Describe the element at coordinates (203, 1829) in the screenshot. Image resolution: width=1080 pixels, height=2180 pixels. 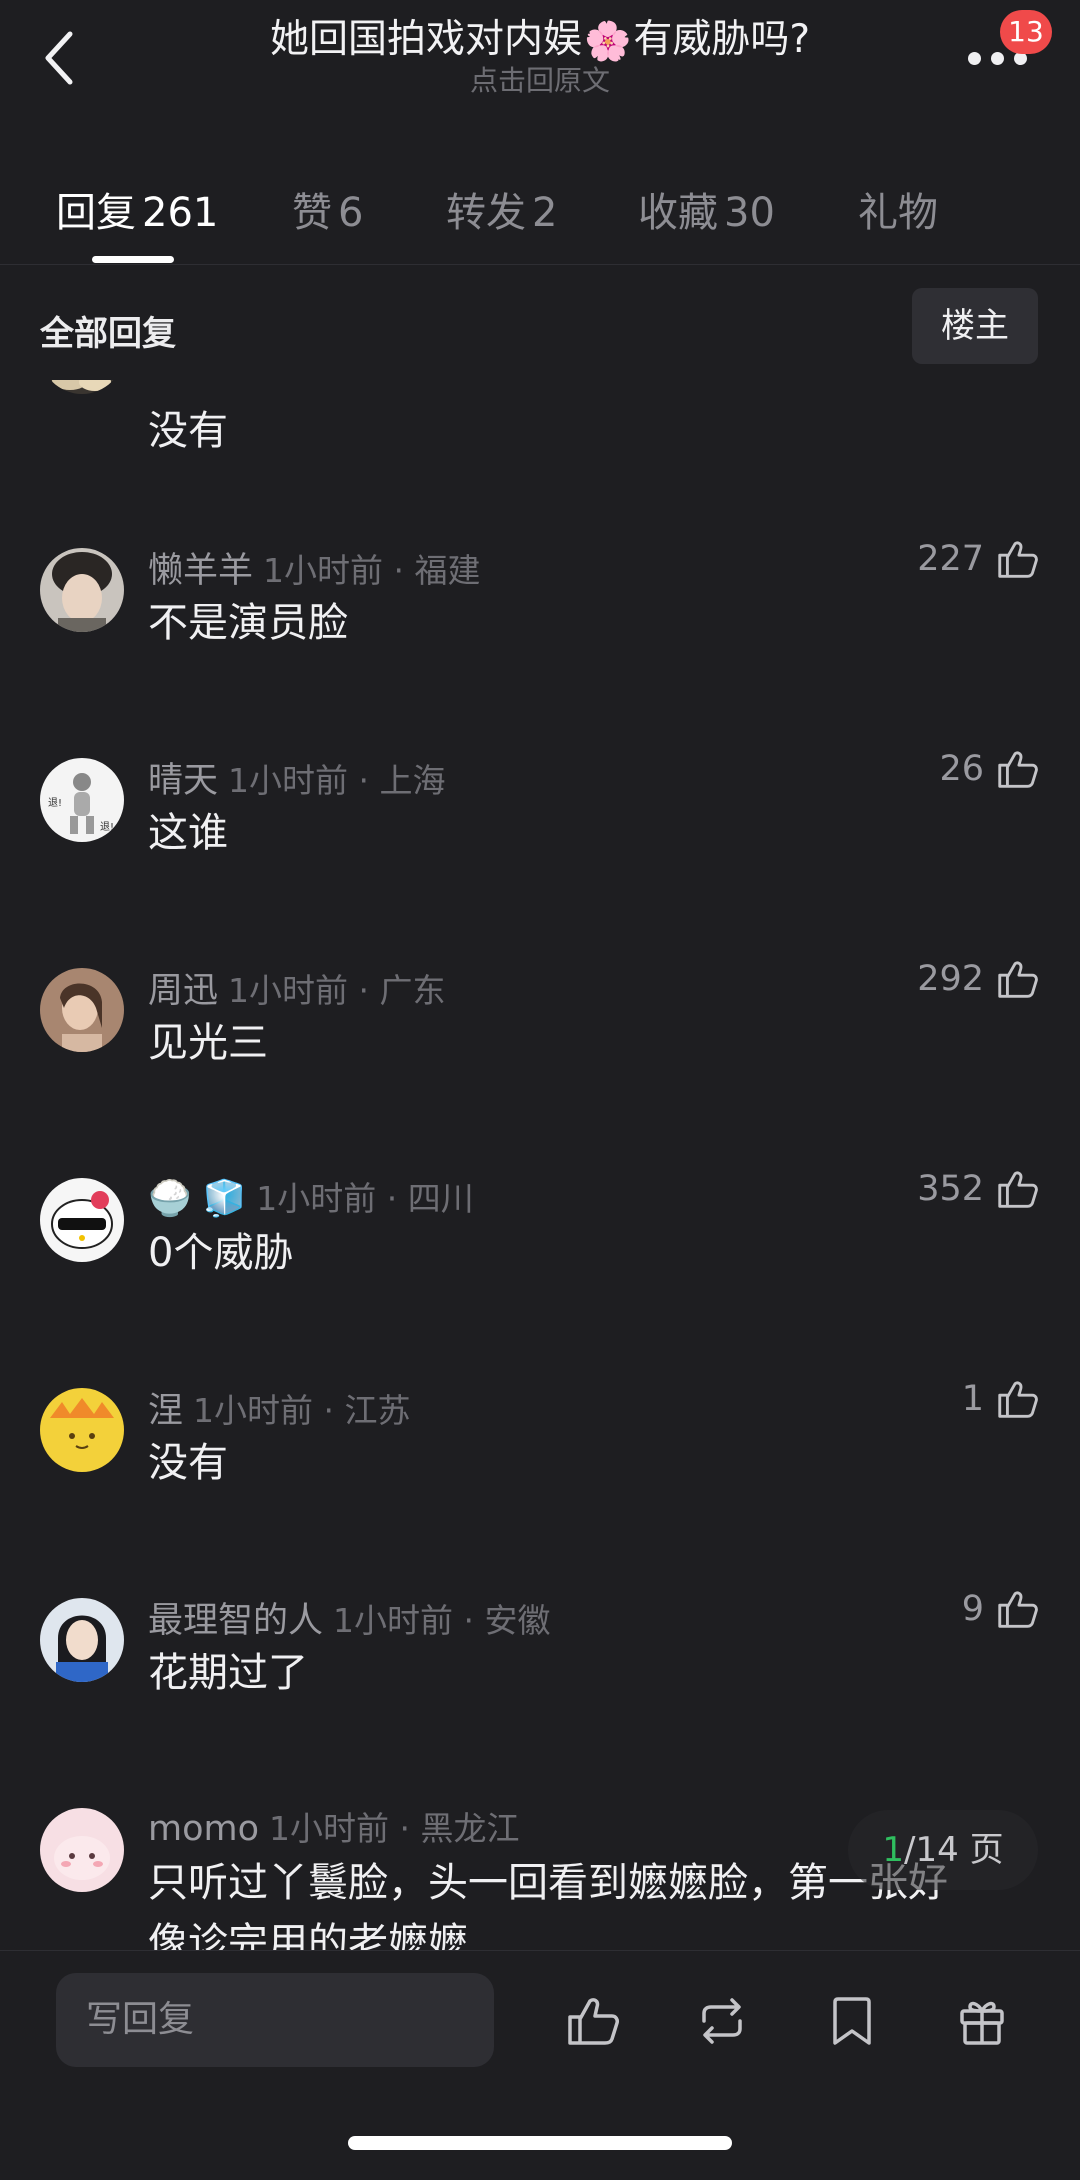
I see `username: momo` at that location.